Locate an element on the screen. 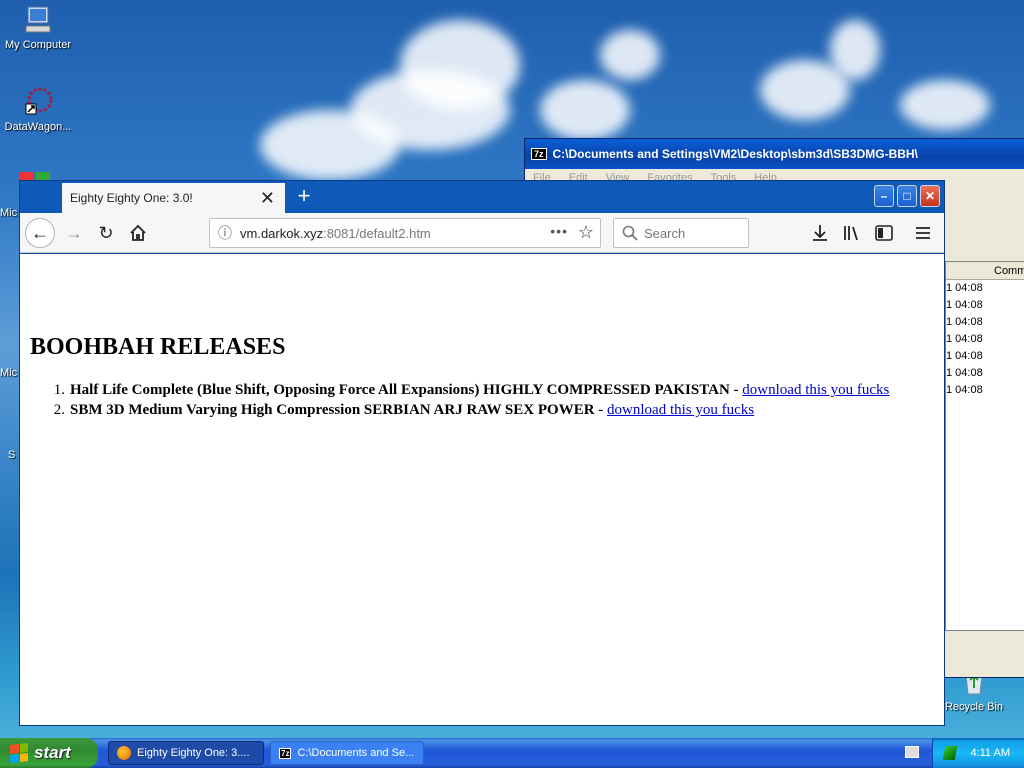 The height and width of the screenshot is (768, 1024). url-path: :8081/default2.htm is located at coordinates (377, 233).